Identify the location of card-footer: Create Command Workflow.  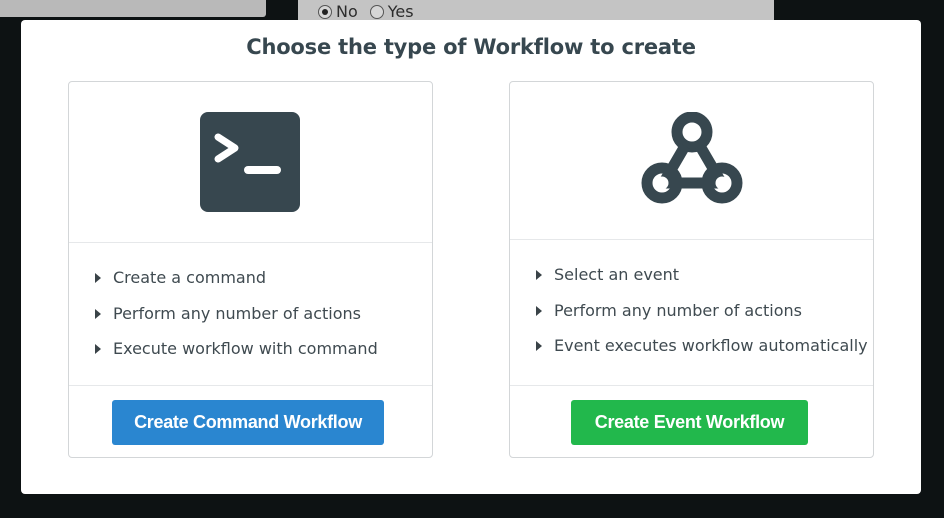
(250, 421).